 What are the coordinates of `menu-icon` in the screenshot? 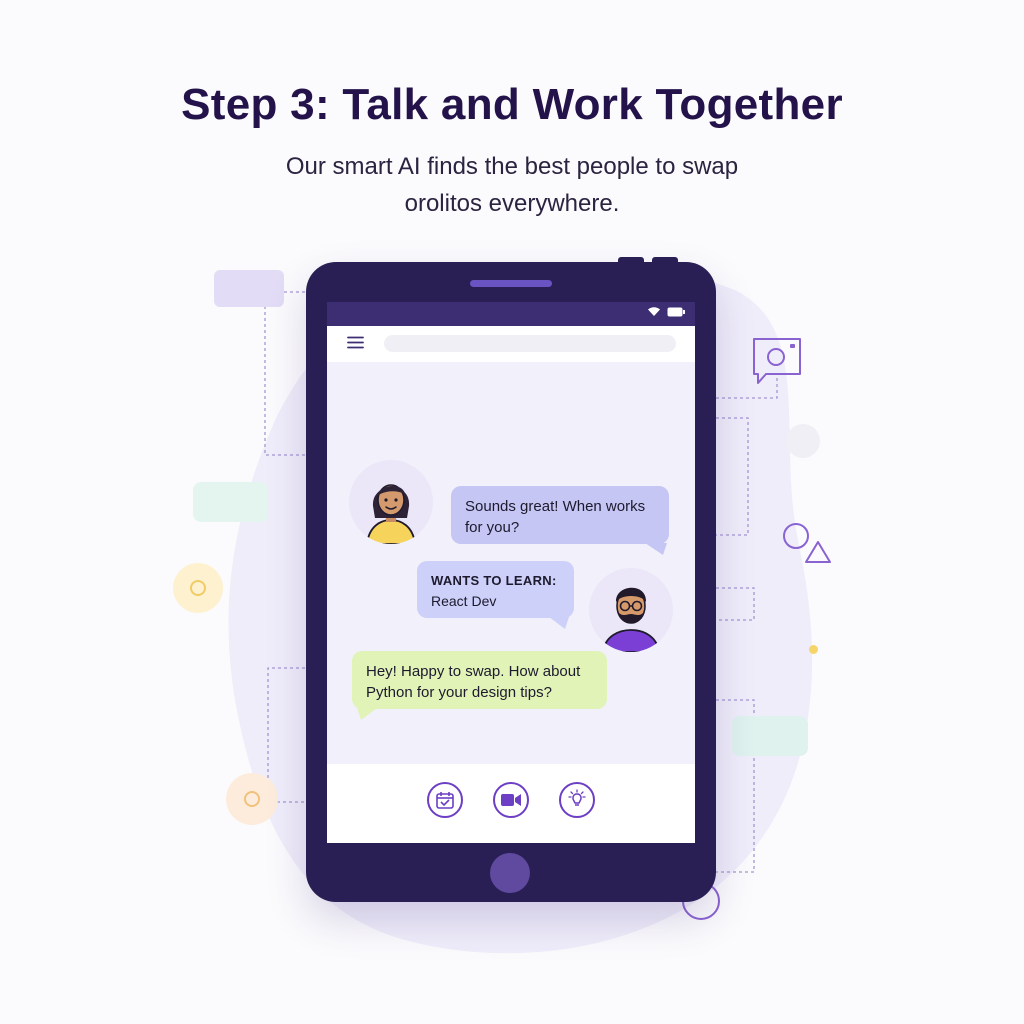 It's located at (355, 342).